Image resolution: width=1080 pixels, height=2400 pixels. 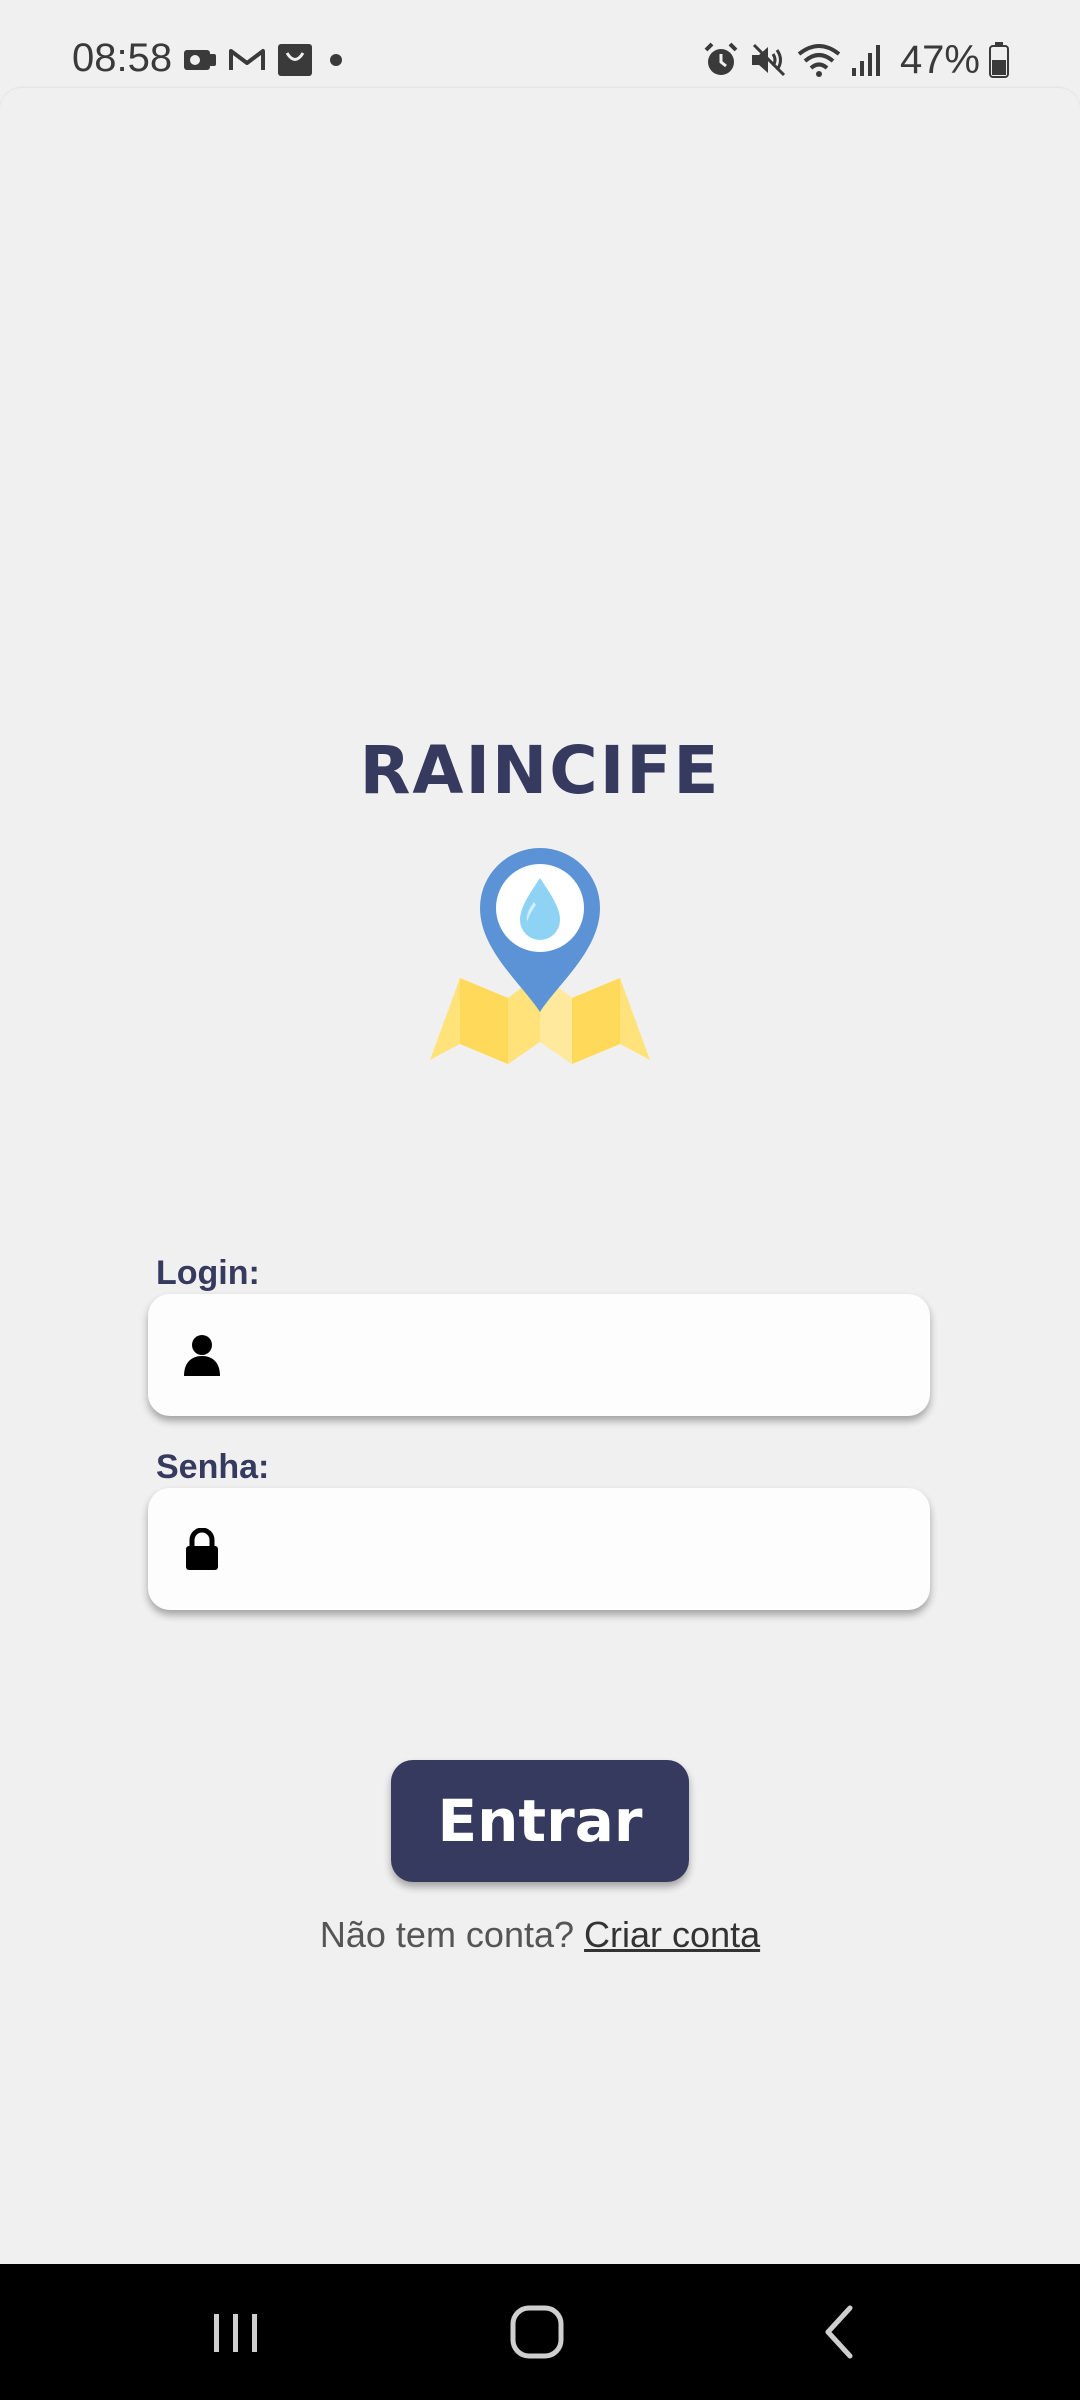 I want to click on login-label: Login:, so click(x=208, y=1273).